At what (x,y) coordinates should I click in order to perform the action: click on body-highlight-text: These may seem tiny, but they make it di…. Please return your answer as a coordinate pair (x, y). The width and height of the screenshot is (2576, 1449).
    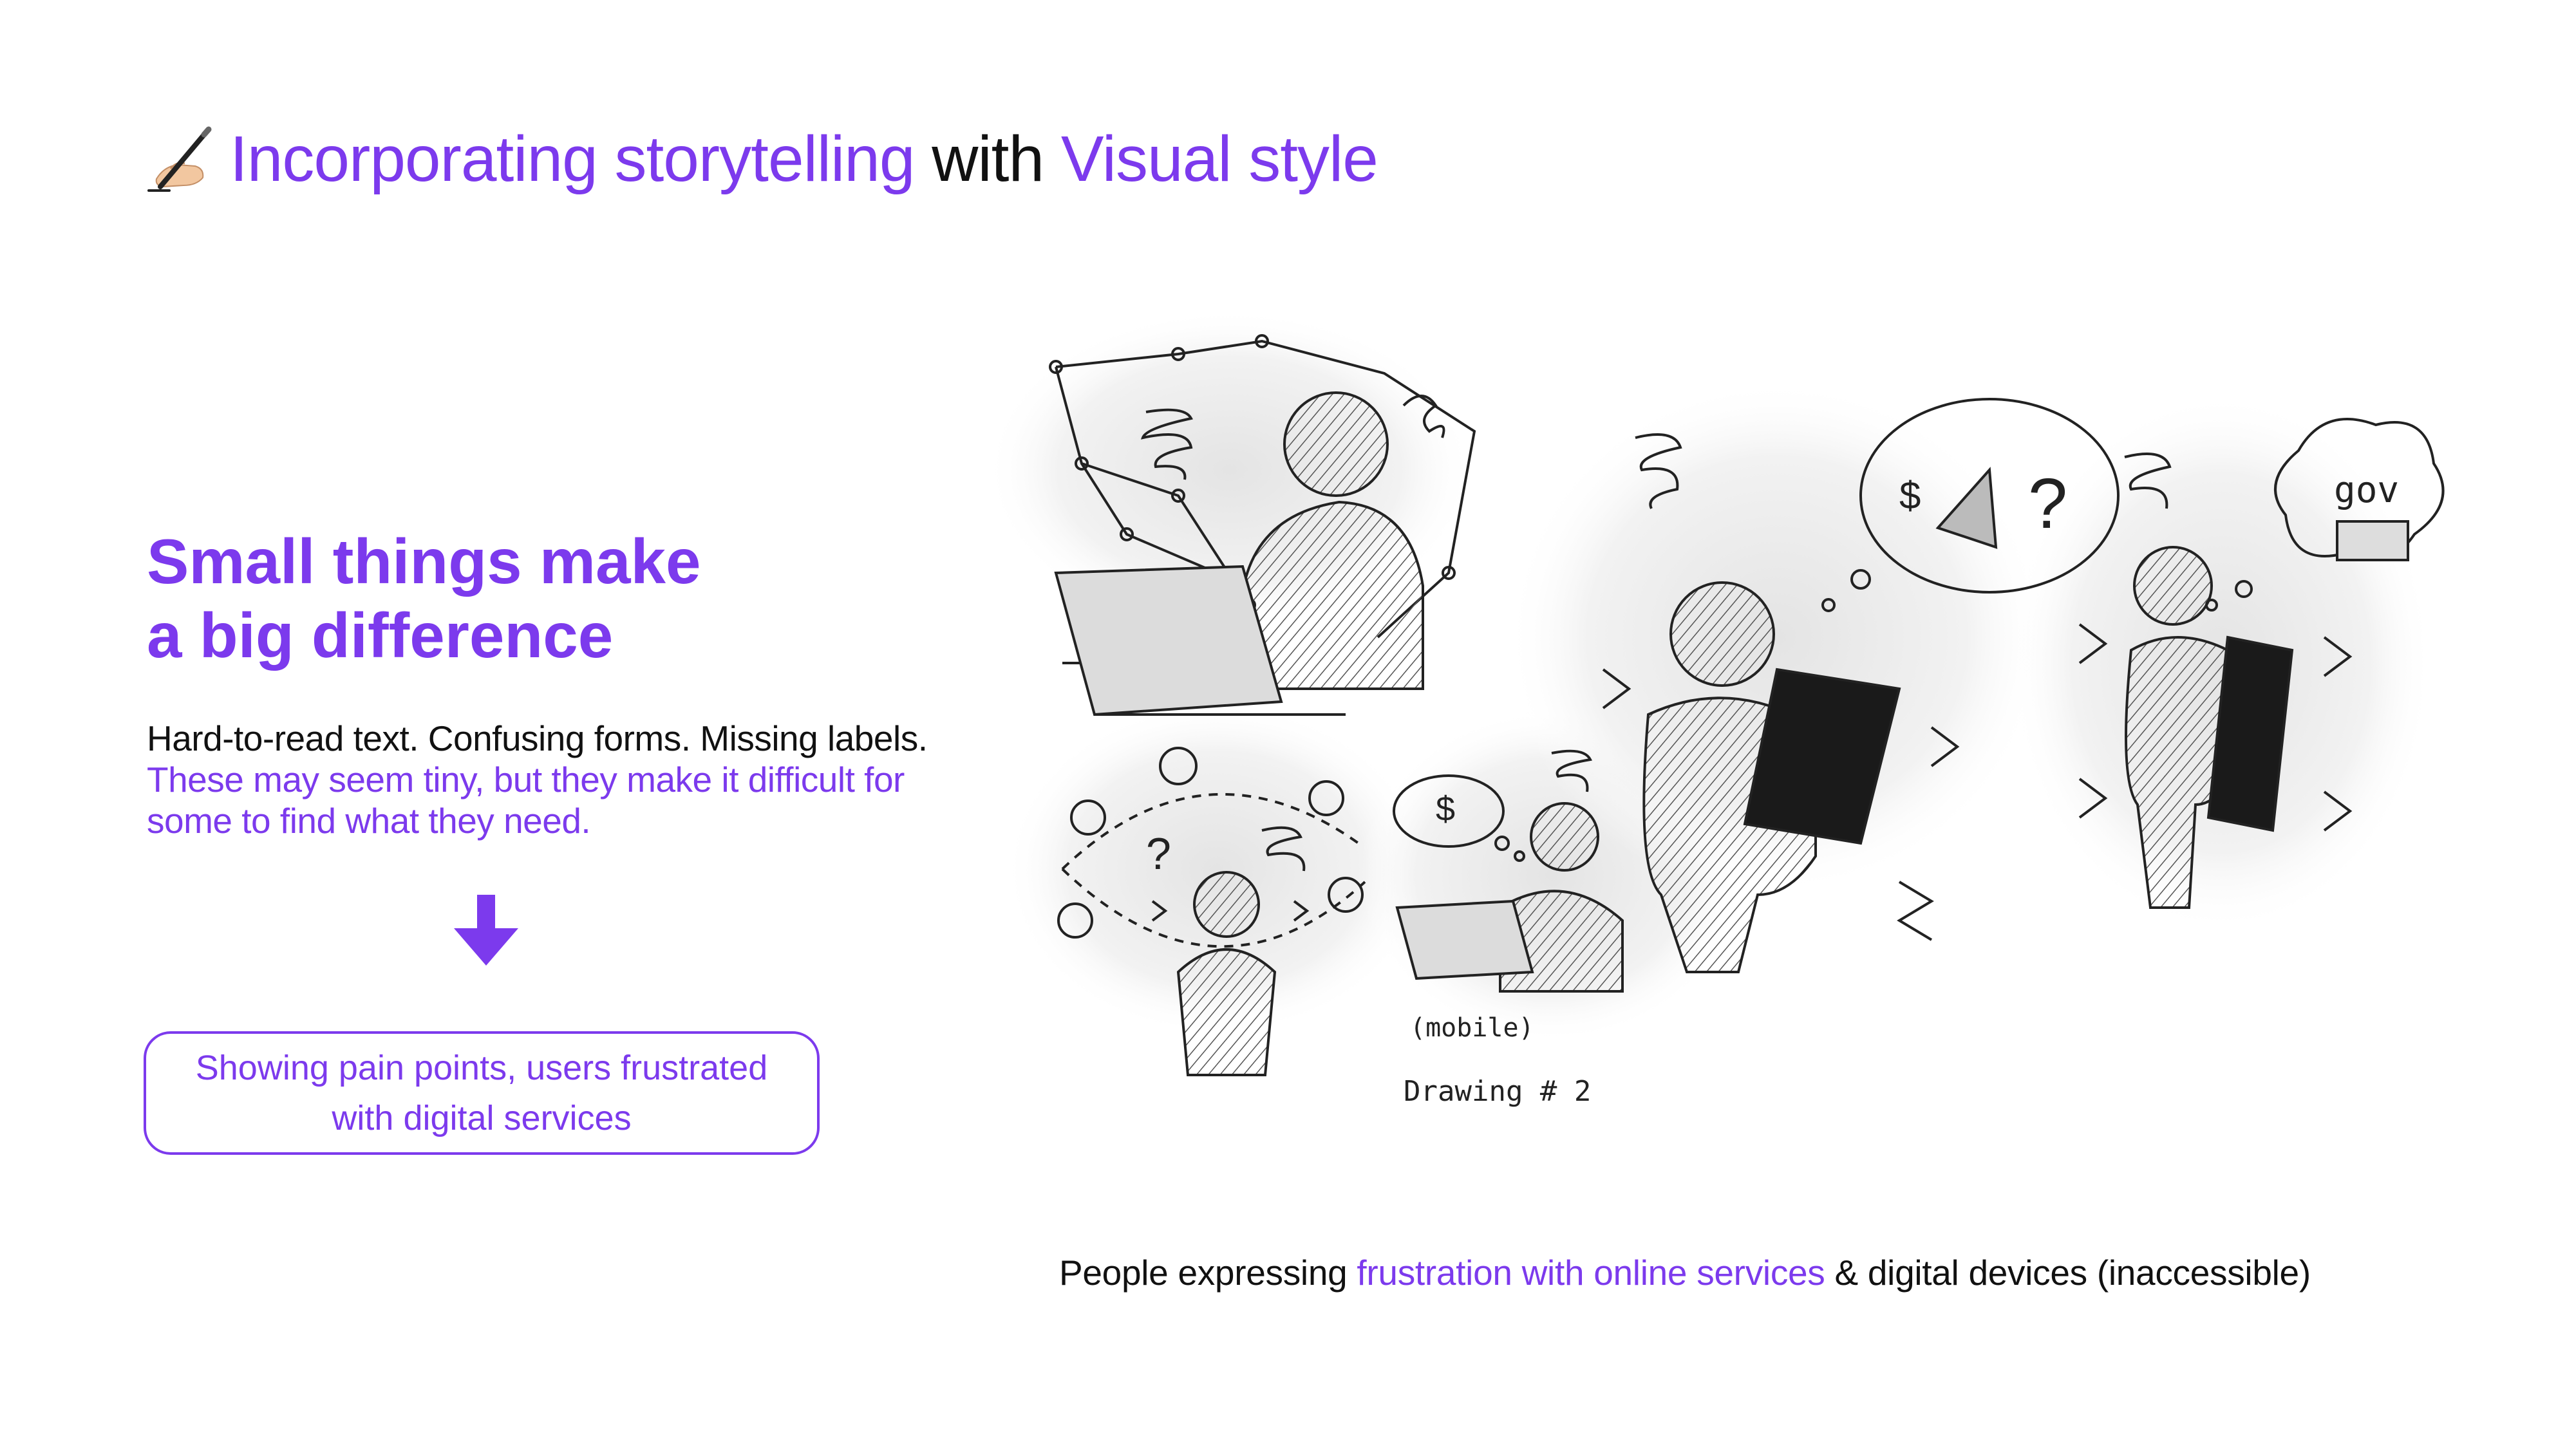
    Looking at the image, I should click on (526, 800).